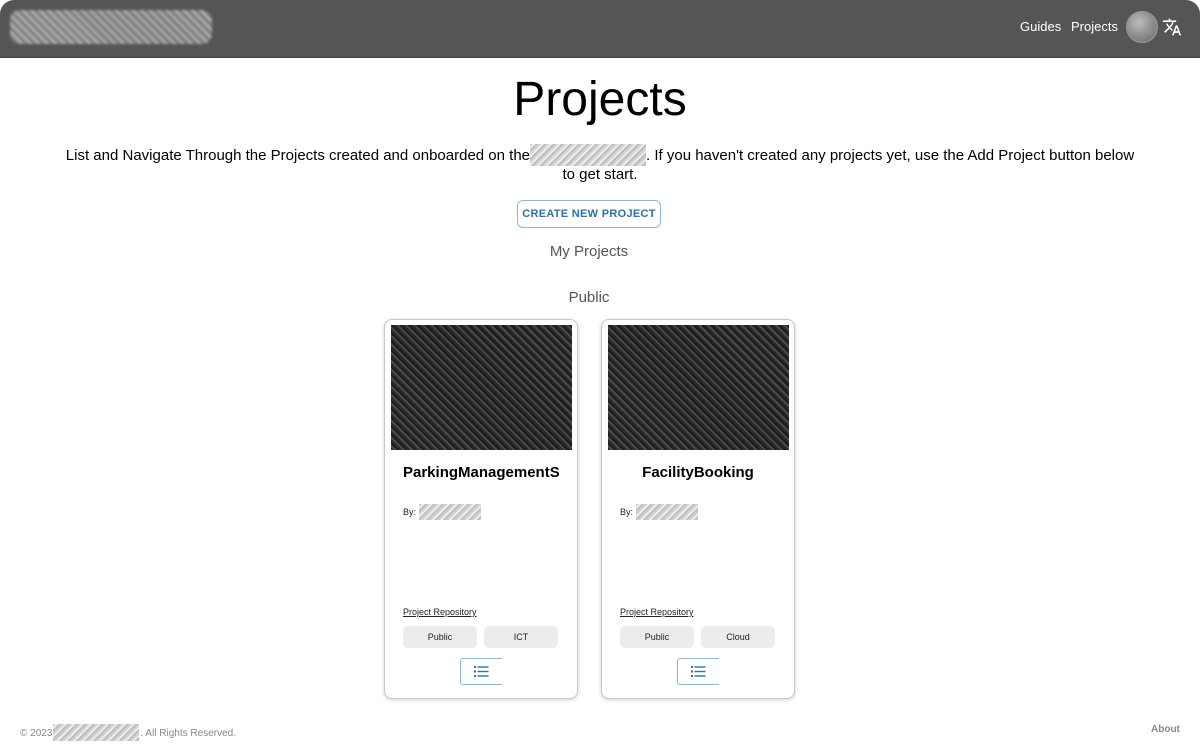 Image resolution: width=1200 pixels, height=750 pixels. I want to click on copyright-prefix: © 2023, so click(36, 733).